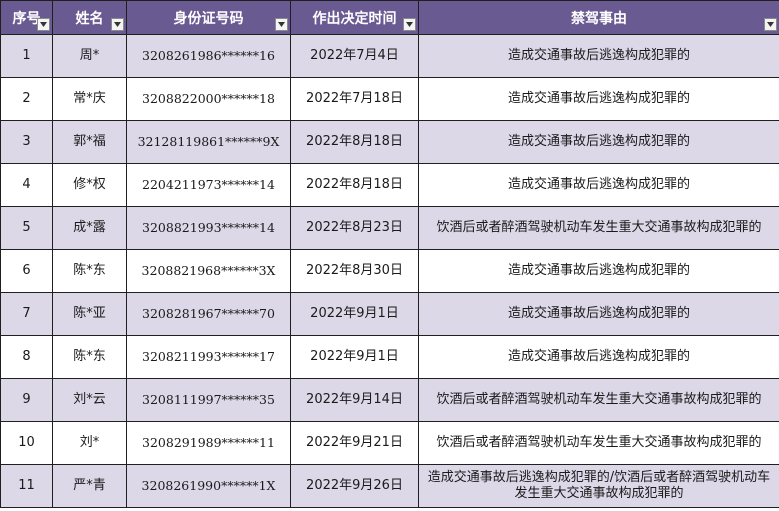  What do you see at coordinates (208, 142) in the screenshot?
I see `cell-id: 32128119861******9X` at bounding box center [208, 142].